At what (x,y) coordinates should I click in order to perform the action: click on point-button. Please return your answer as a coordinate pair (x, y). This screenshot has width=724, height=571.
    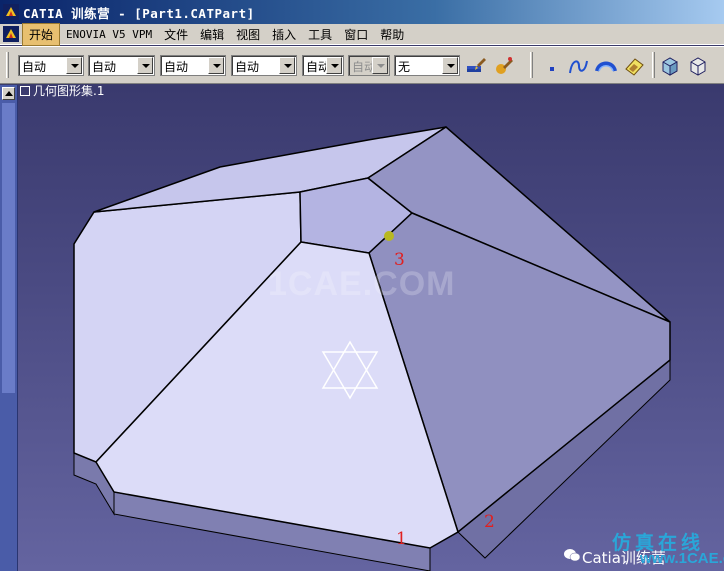
    Looking at the image, I should click on (552, 66).